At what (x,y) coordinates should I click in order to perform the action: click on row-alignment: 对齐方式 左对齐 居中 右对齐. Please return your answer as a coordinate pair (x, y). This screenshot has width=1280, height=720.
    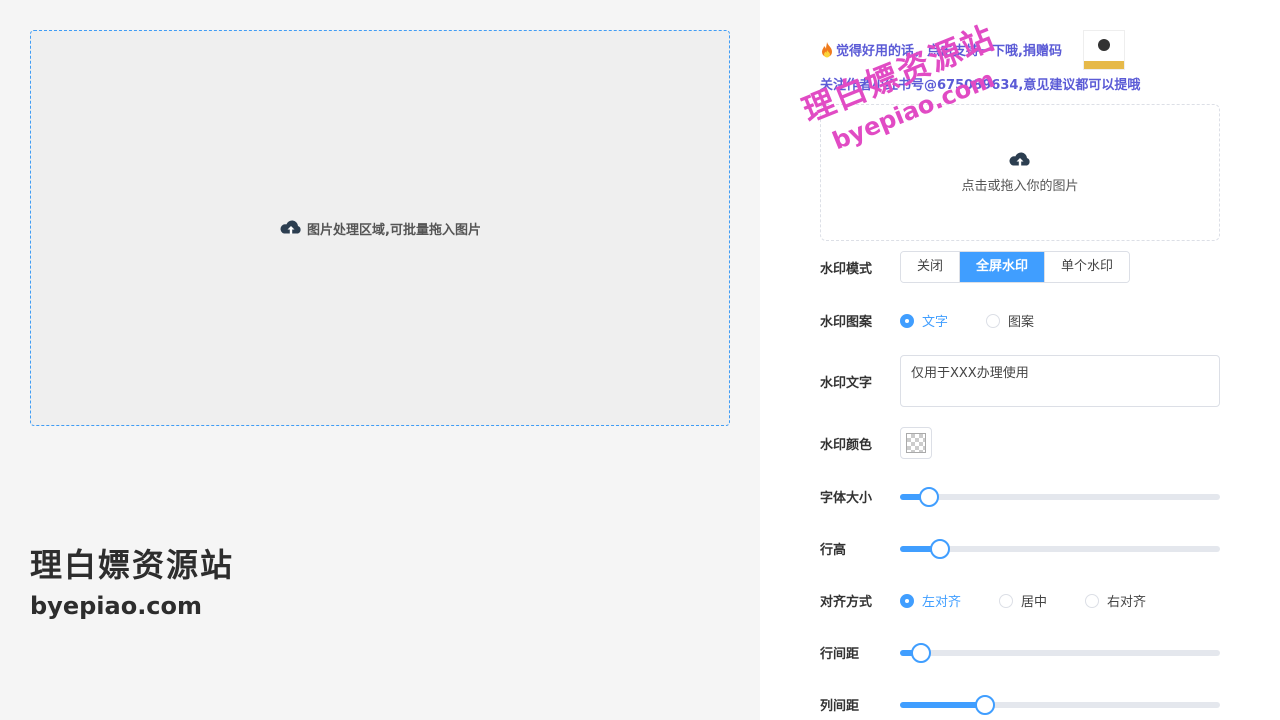
    Looking at the image, I should click on (1002, 600).